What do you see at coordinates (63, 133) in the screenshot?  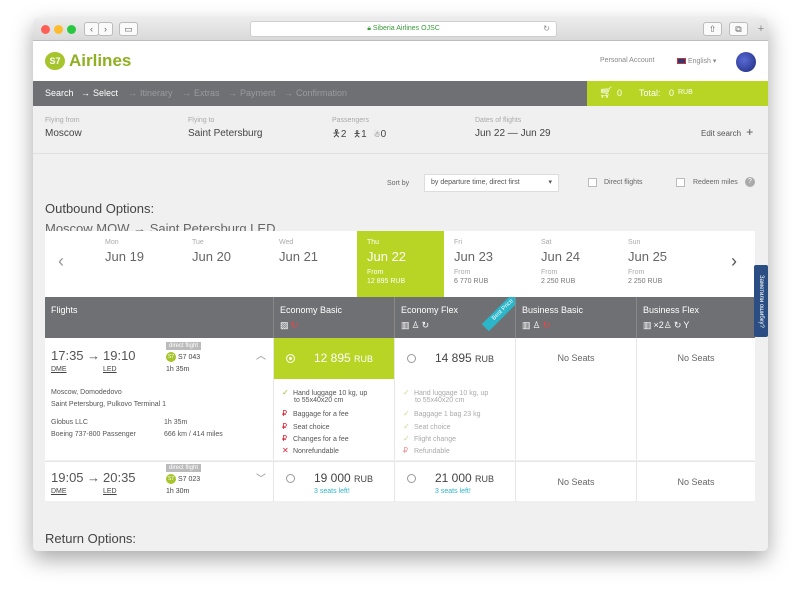 I see `from-value: Moscow` at bounding box center [63, 133].